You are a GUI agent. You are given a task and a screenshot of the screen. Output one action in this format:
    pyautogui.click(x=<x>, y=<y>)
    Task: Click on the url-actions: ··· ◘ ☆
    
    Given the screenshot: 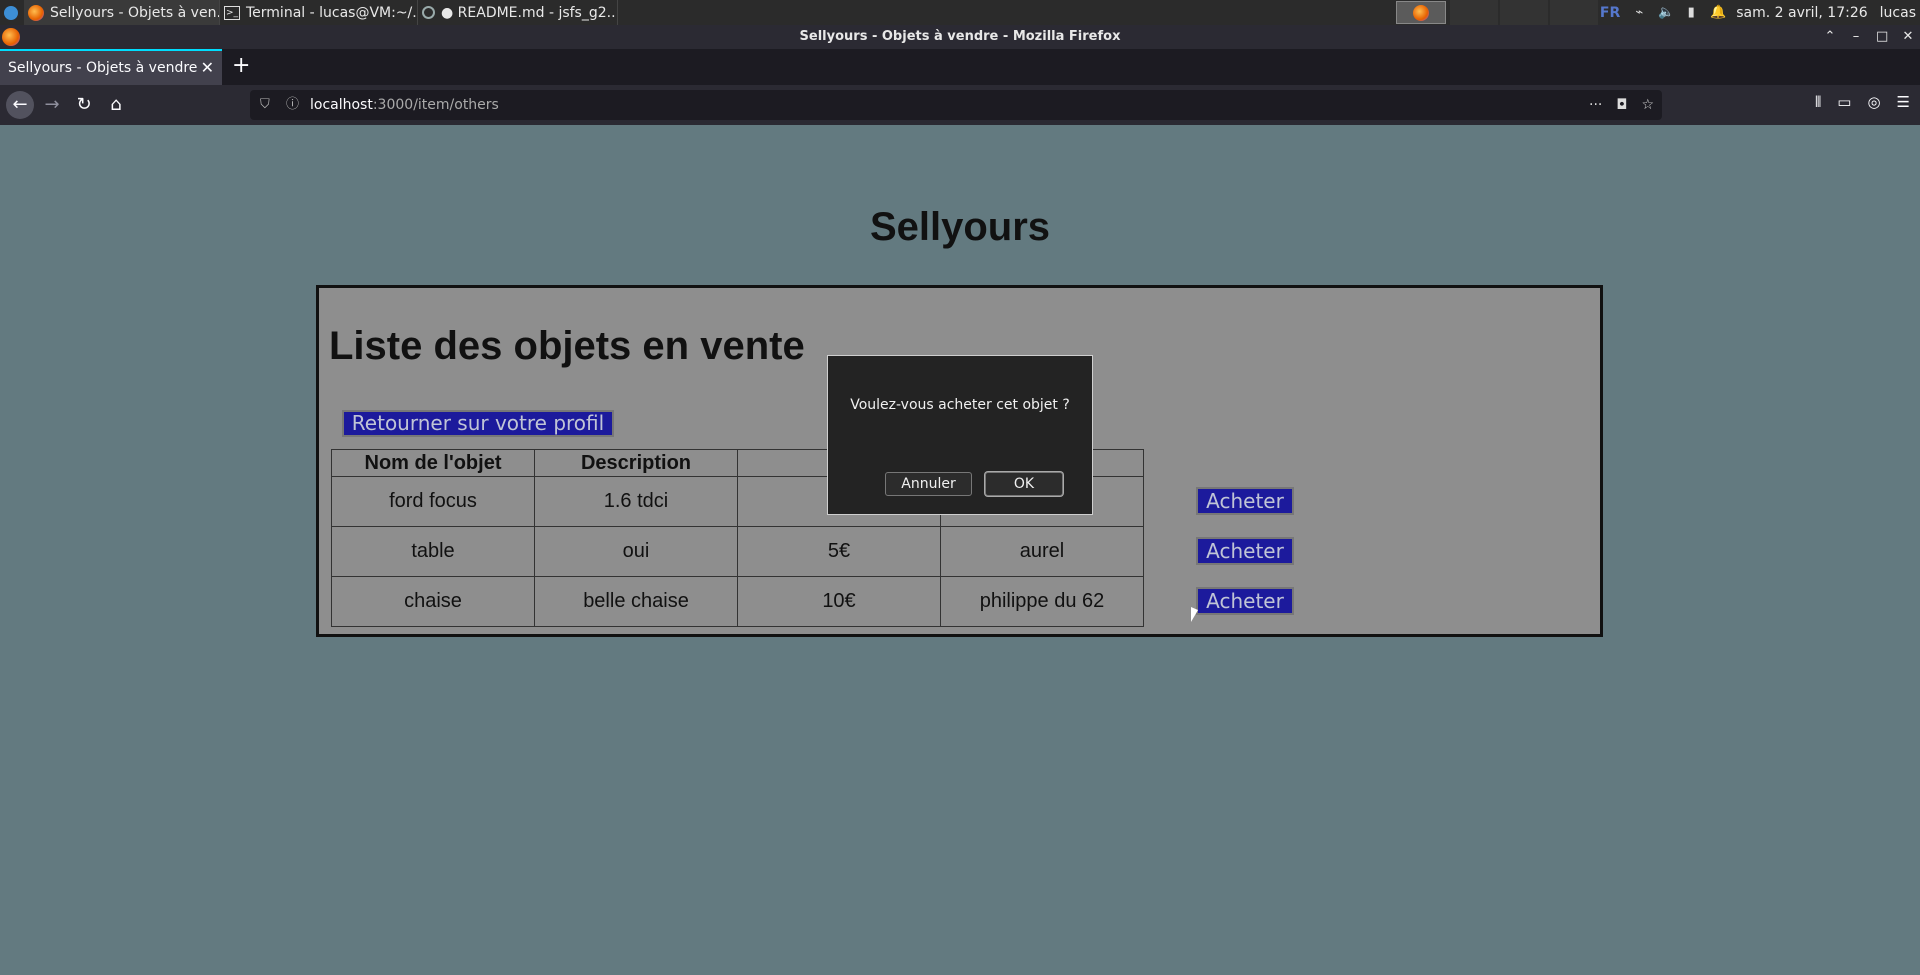 What is the action you would take?
    pyautogui.click(x=1621, y=105)
    